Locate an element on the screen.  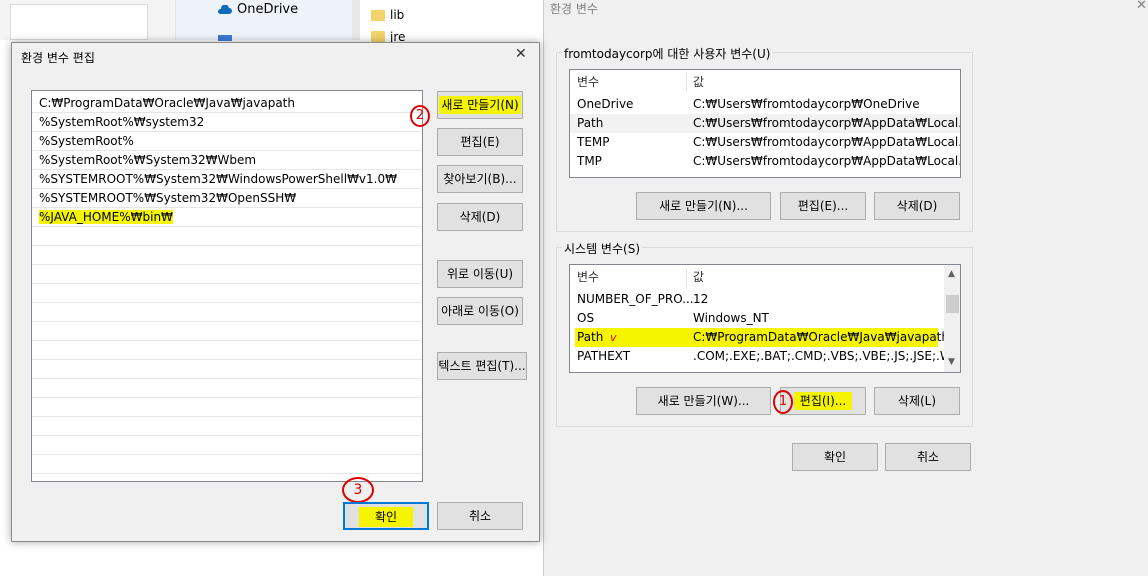
move-up-button: 위로 이동(U) is located at coordinates (480, 274).